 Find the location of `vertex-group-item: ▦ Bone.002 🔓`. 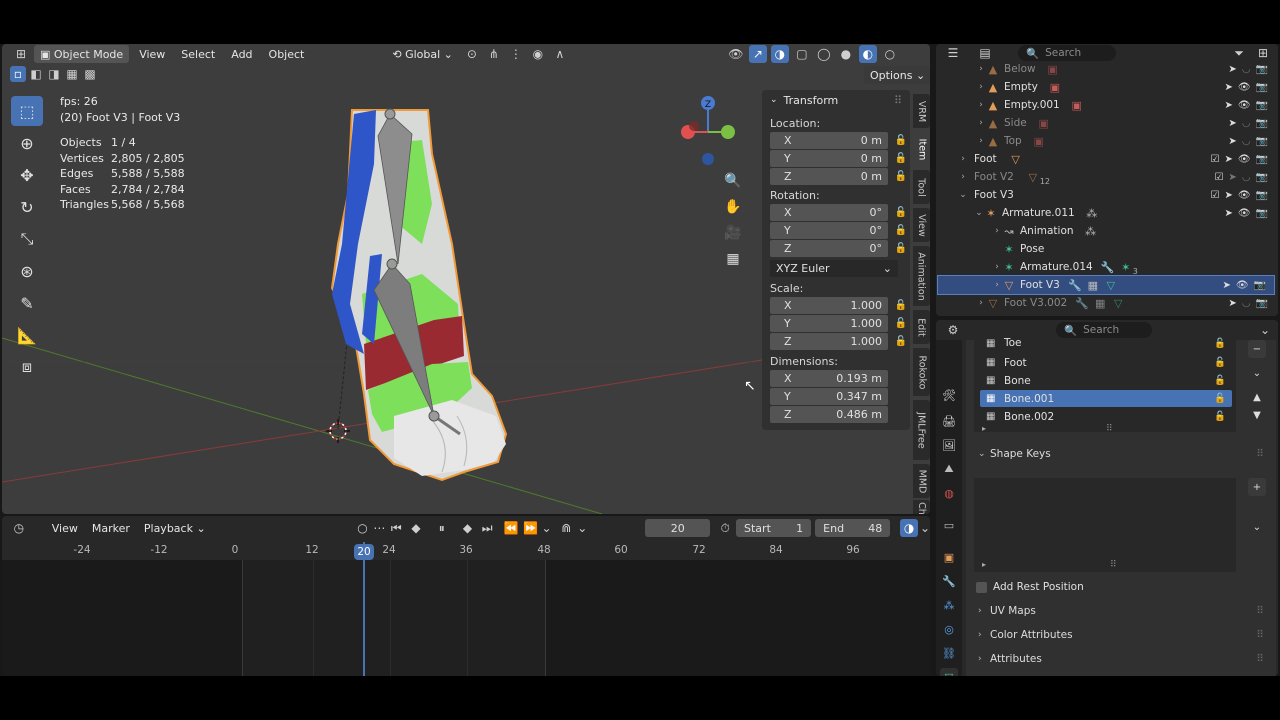

vertex-group-item: ▦ Bone.002 🔓 is located at coordinates (1106, 416).